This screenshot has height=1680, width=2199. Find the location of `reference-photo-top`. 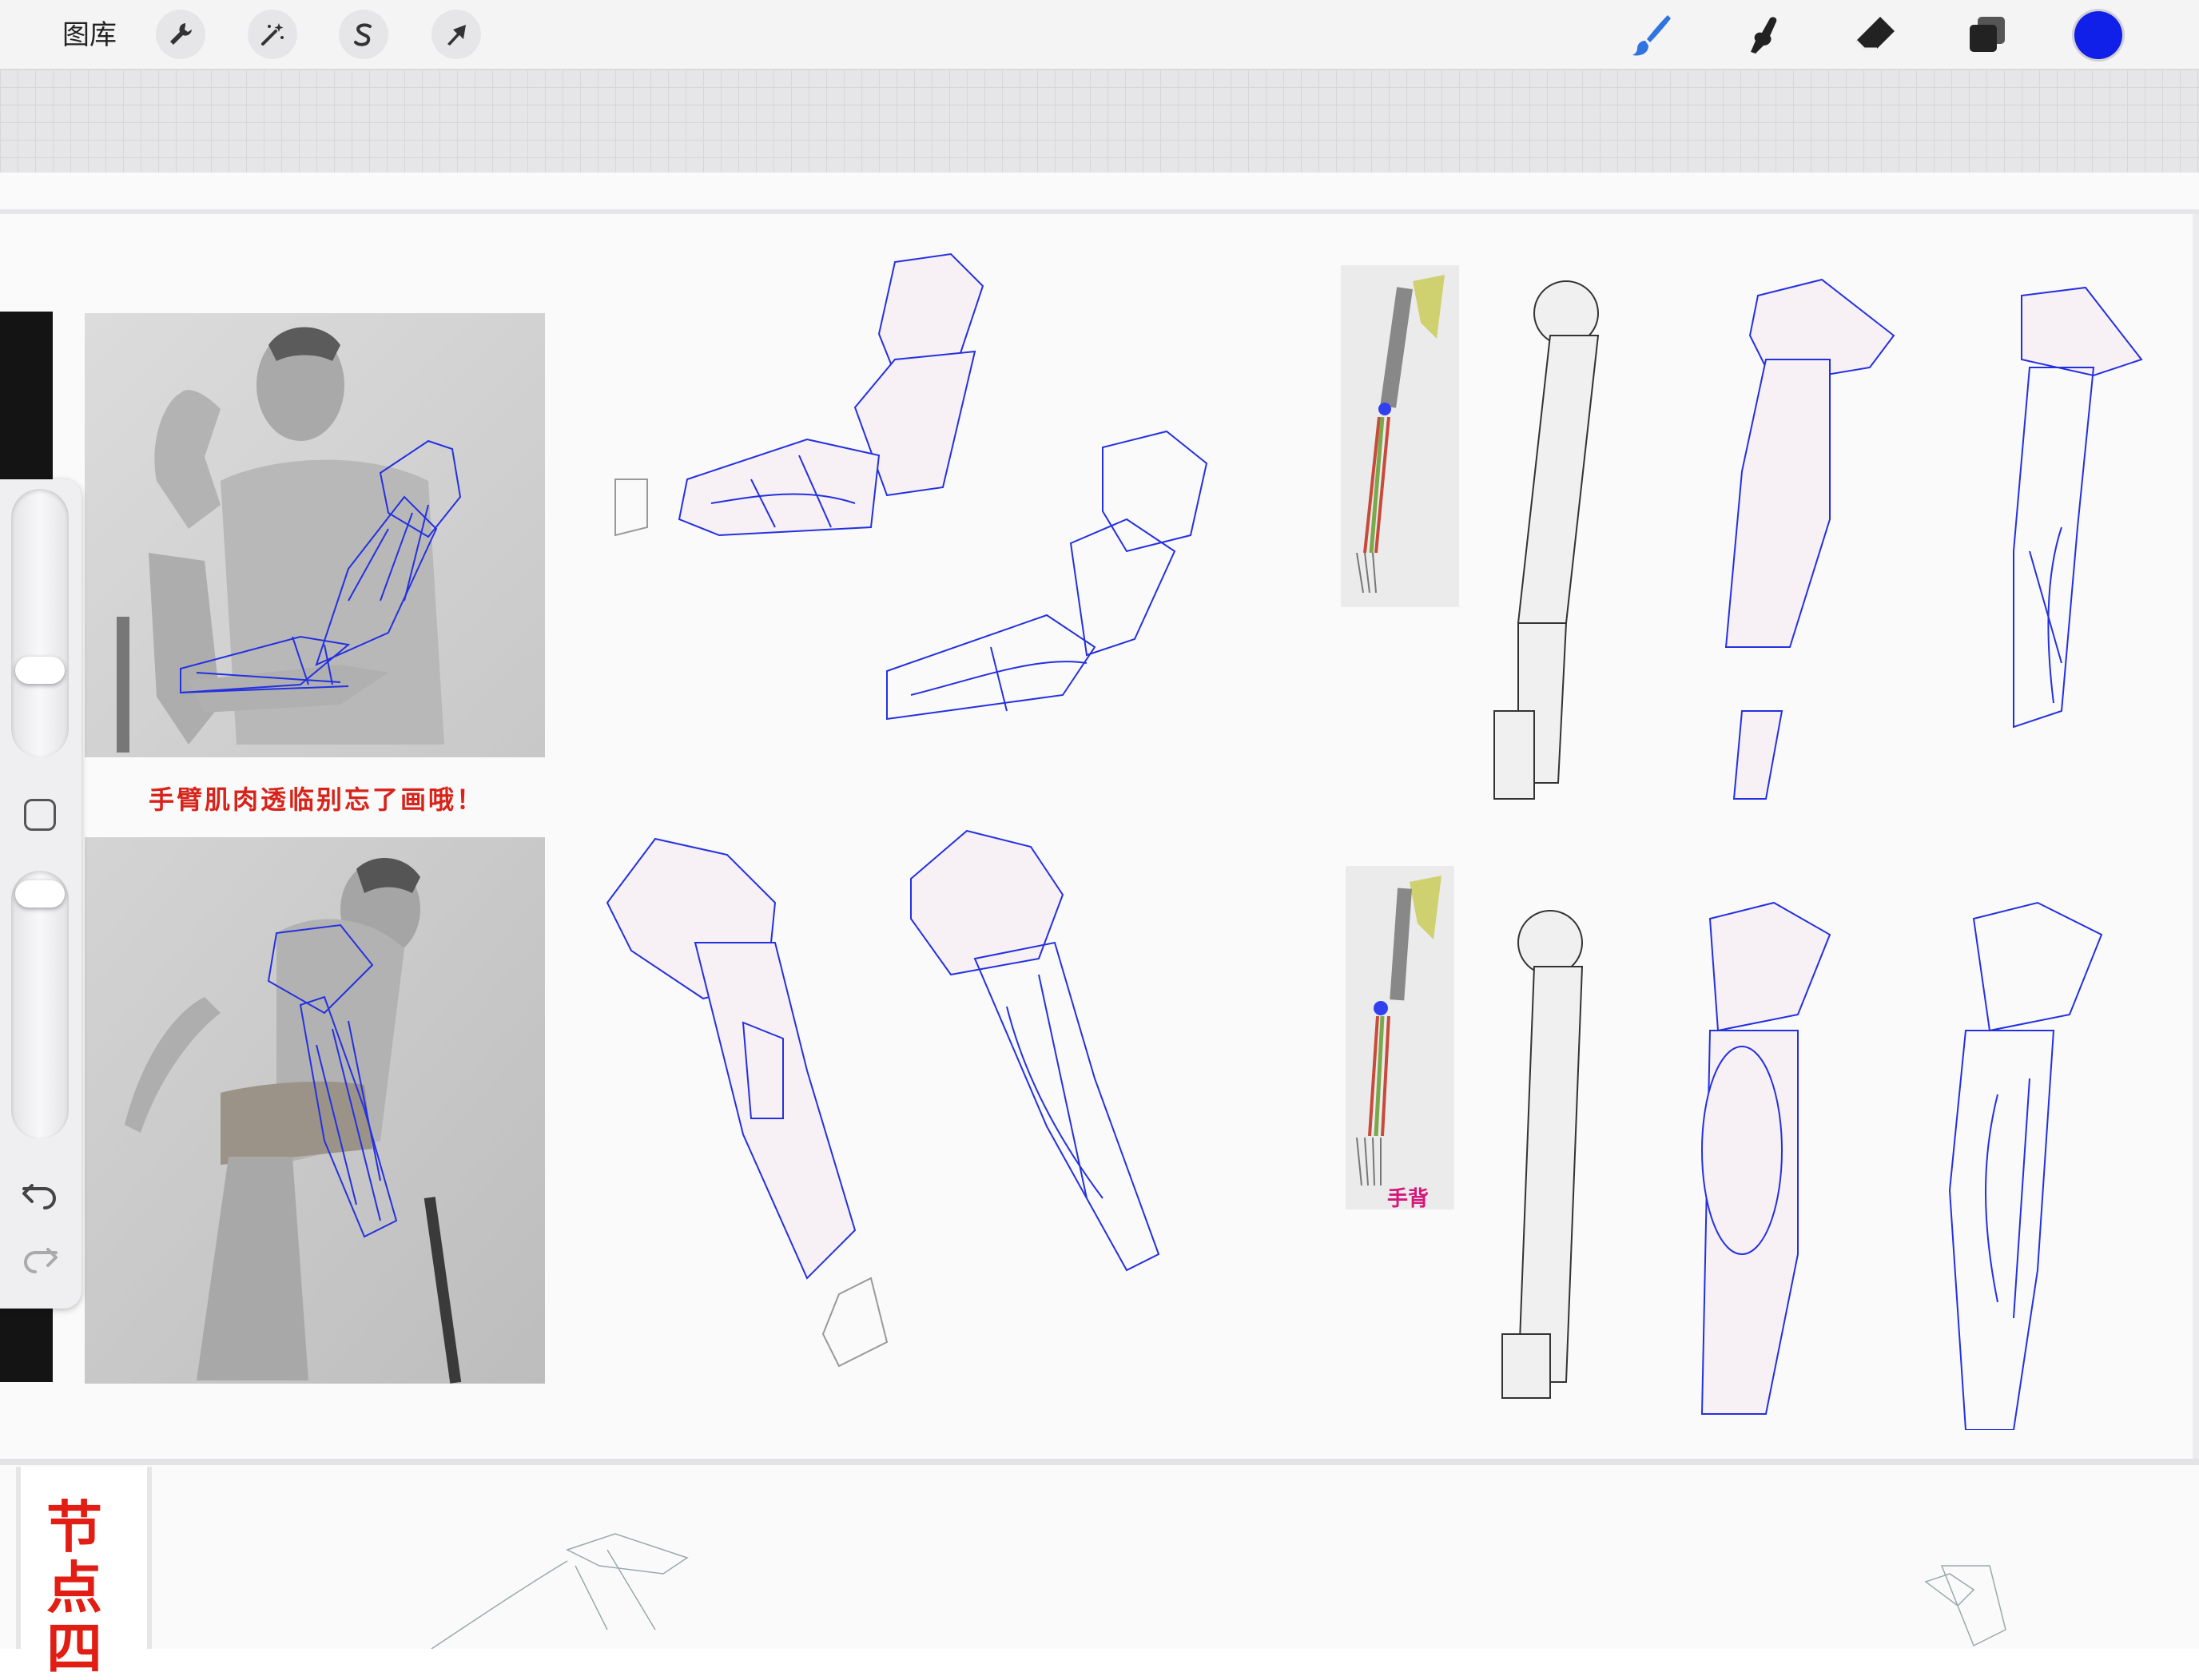

reference-photo-top is located at coordinates (315, 535).